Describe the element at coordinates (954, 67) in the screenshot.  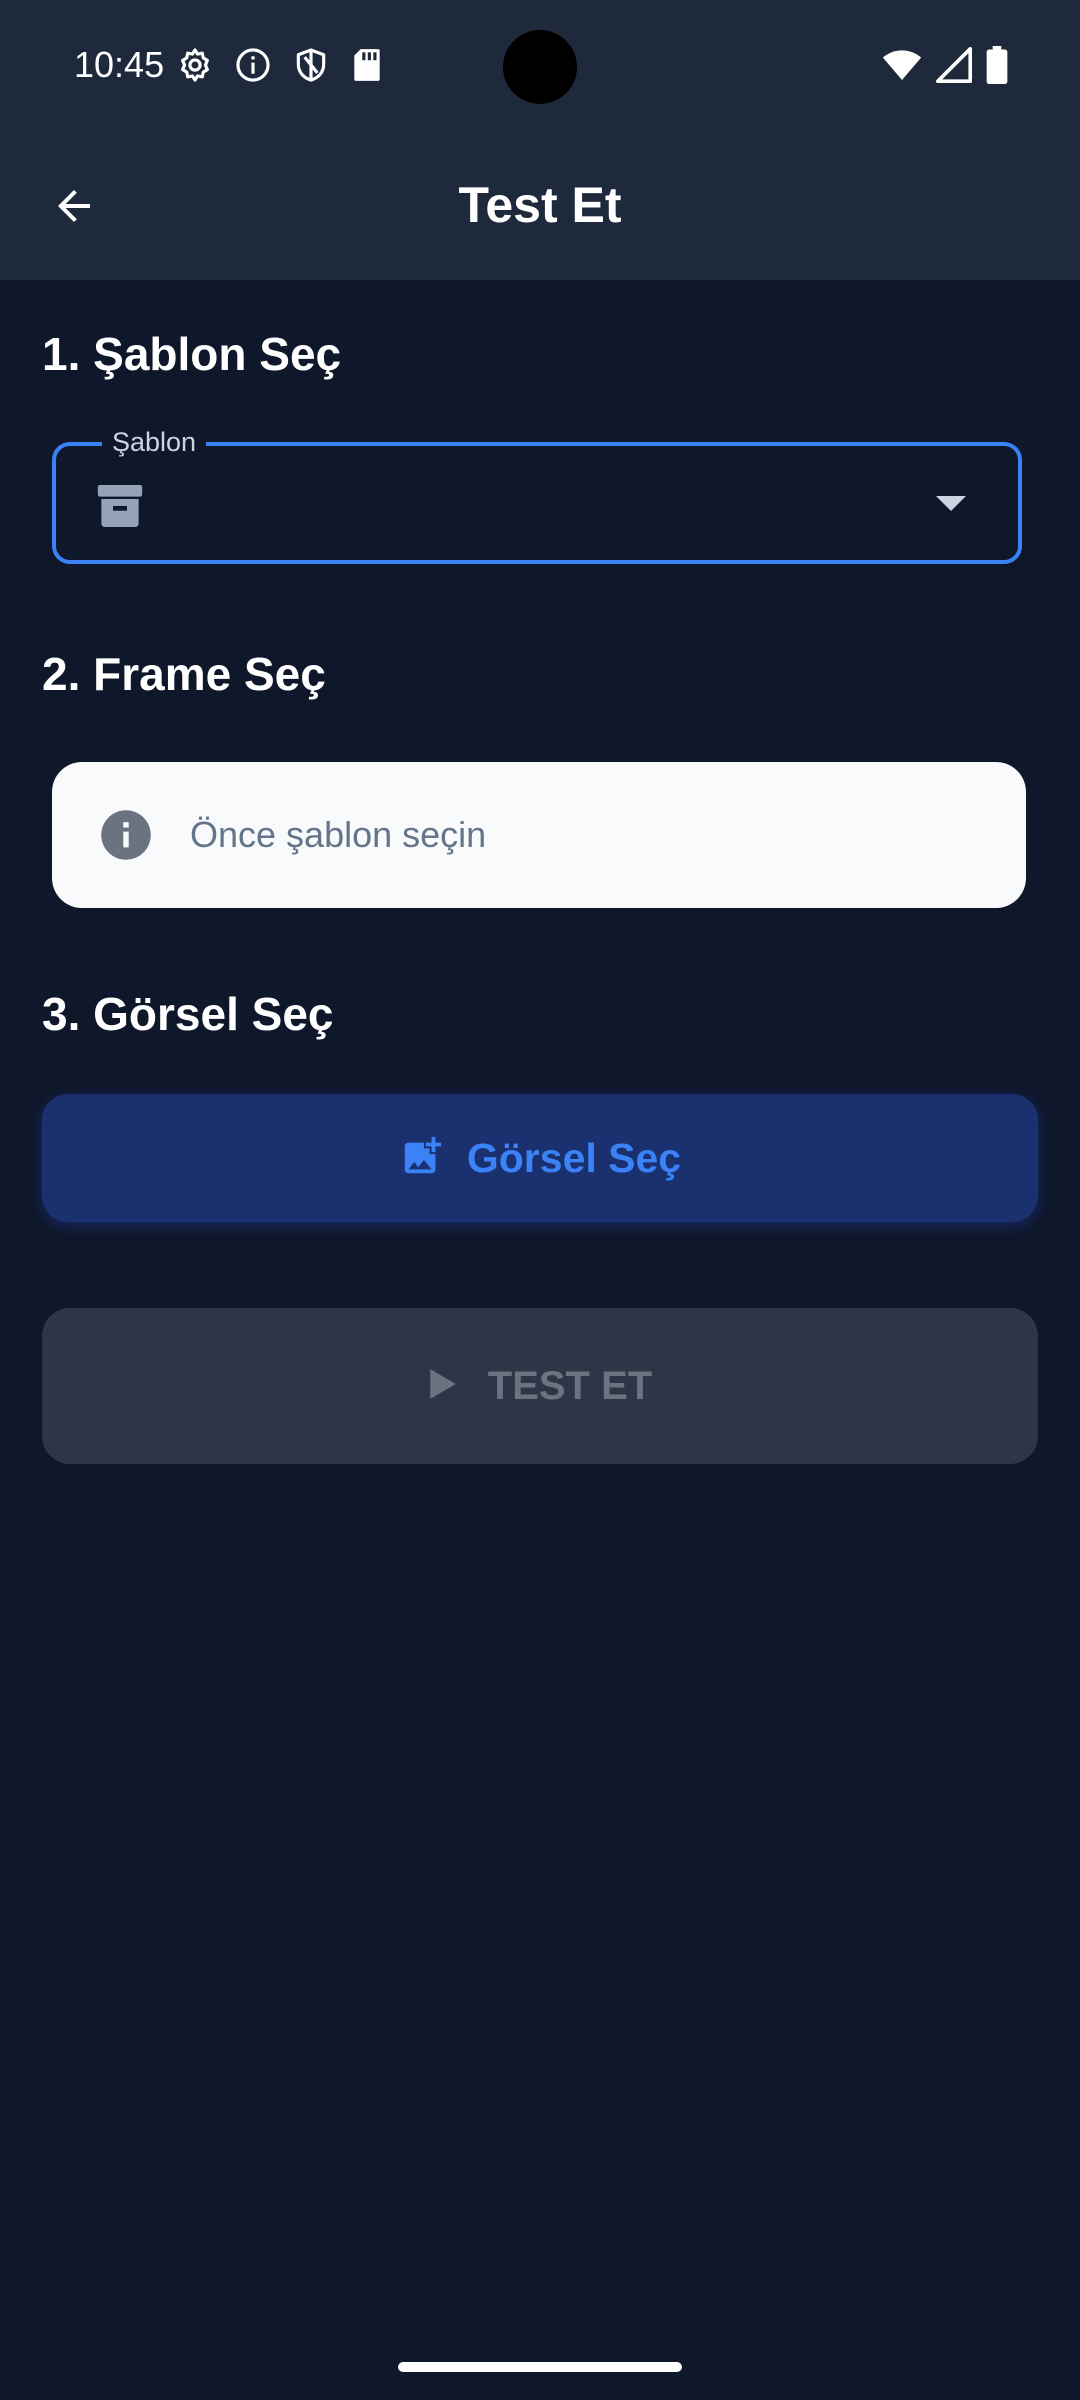
I see `signal-icon` at that location.